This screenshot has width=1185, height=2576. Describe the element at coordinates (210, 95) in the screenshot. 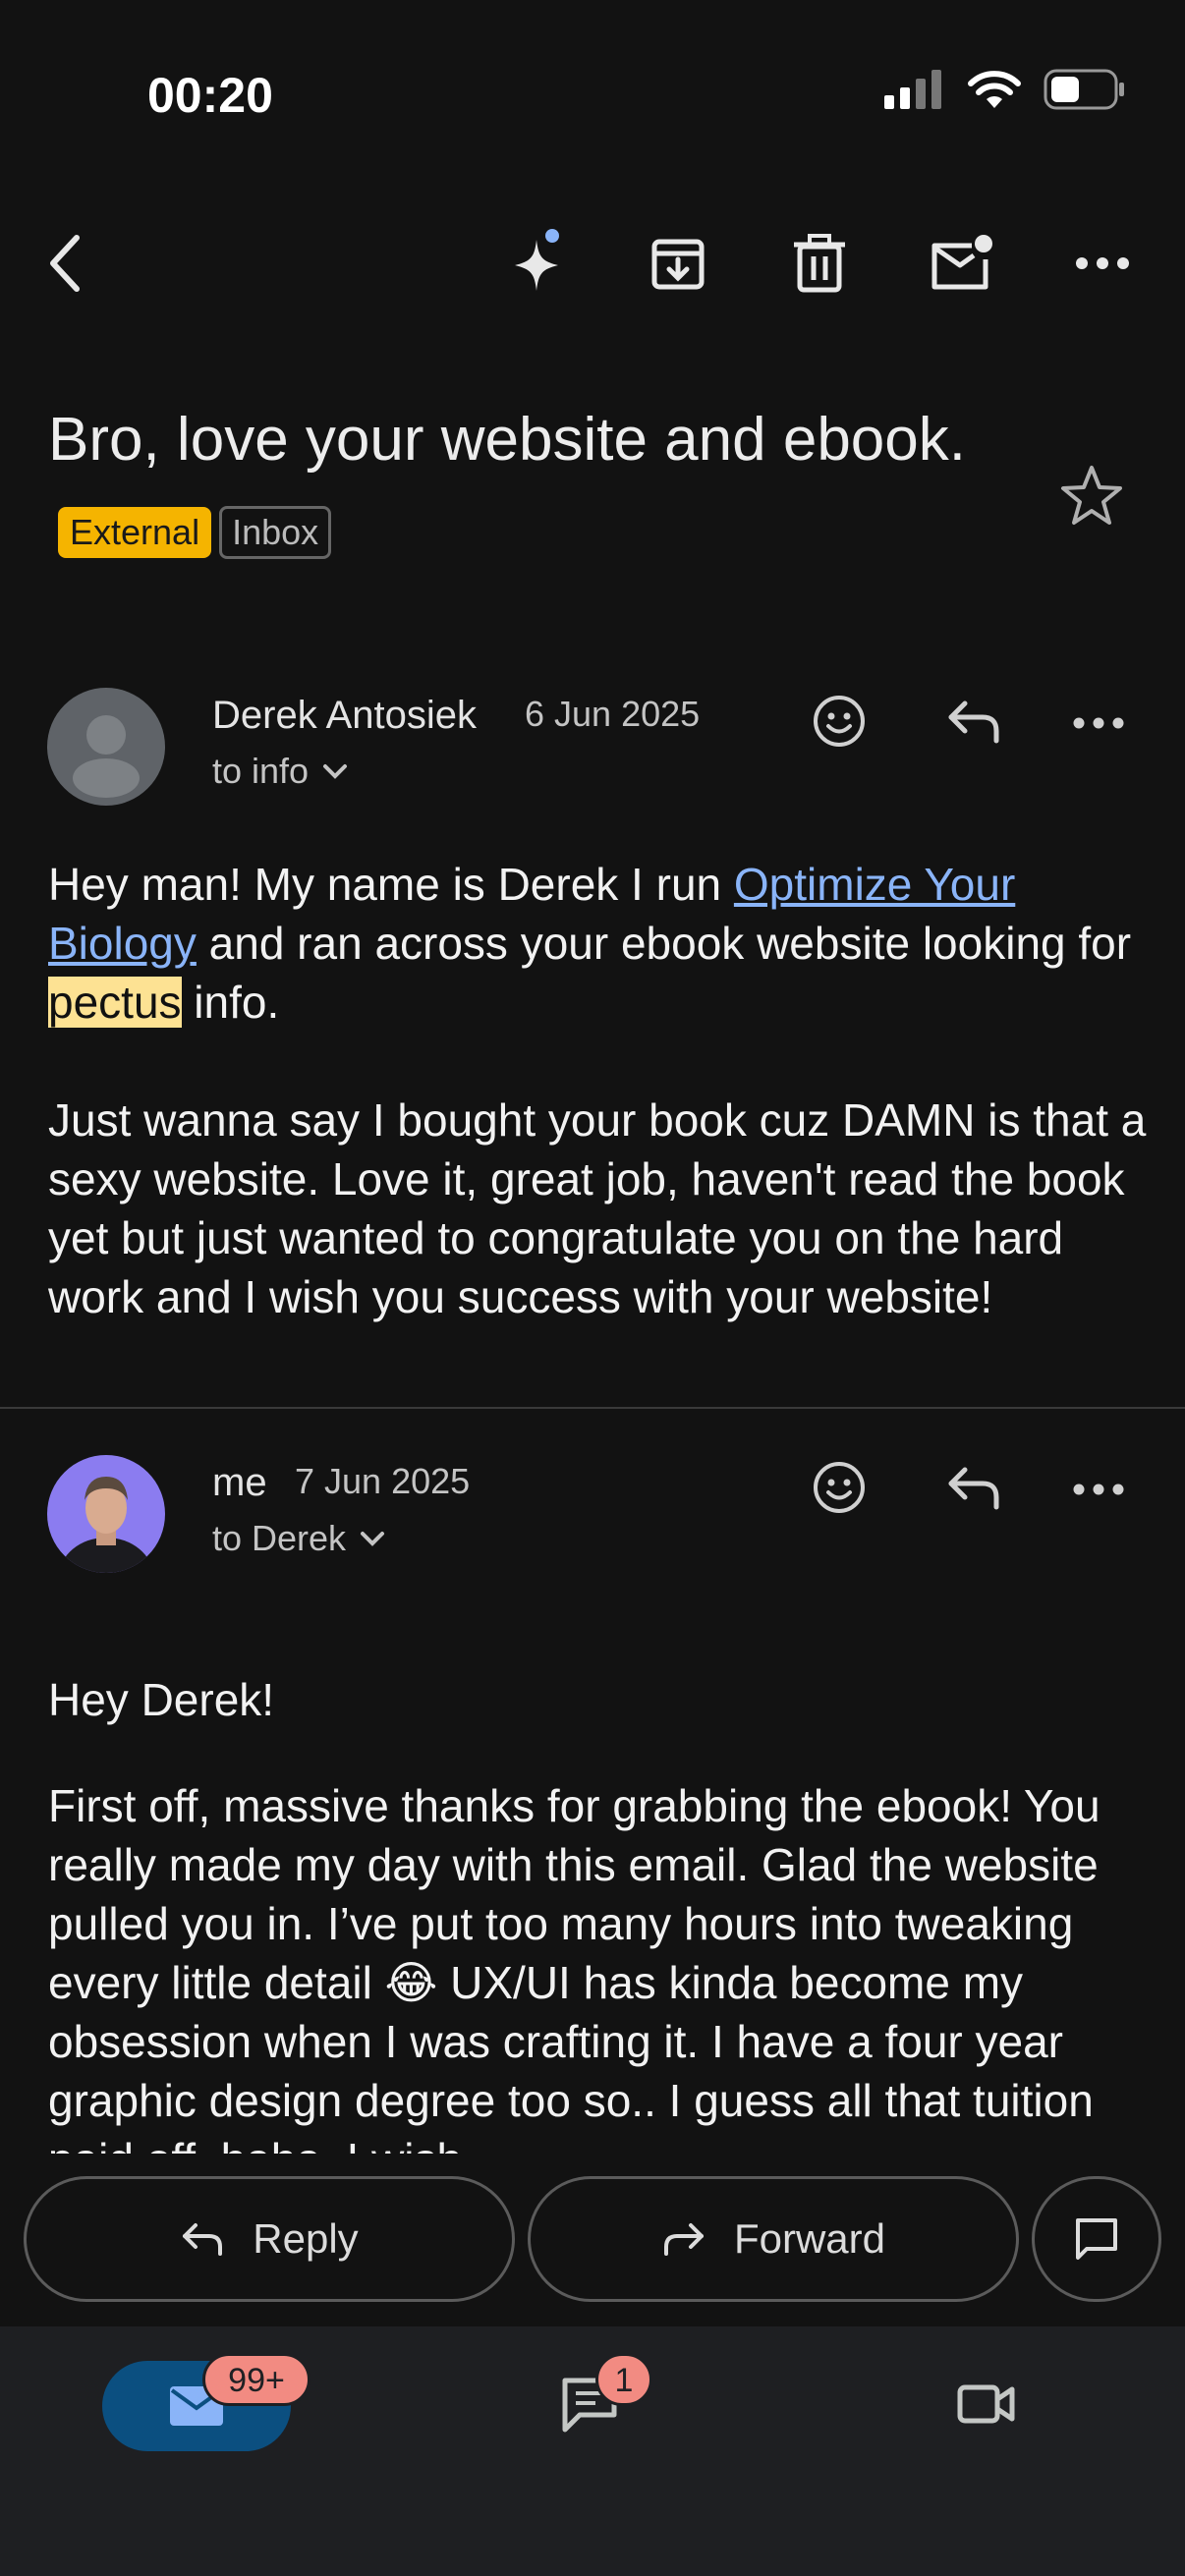

I see `status-time: 00:20` at that location.